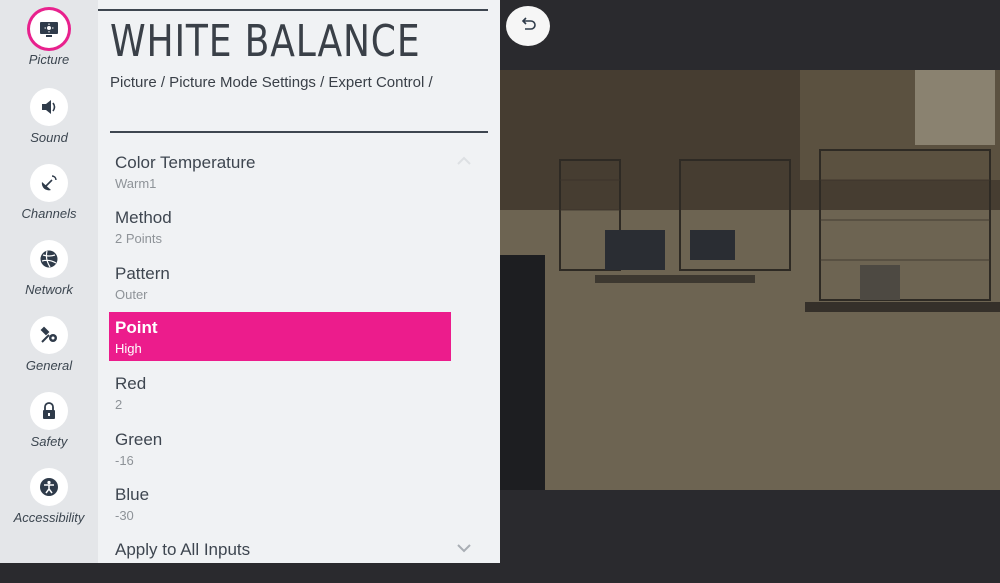 This screenshot has height=583, width=1000. What do you see at coordinates (49, 183) in the screenshot?
I see `channels-icon` at bounding box center [49, 183].